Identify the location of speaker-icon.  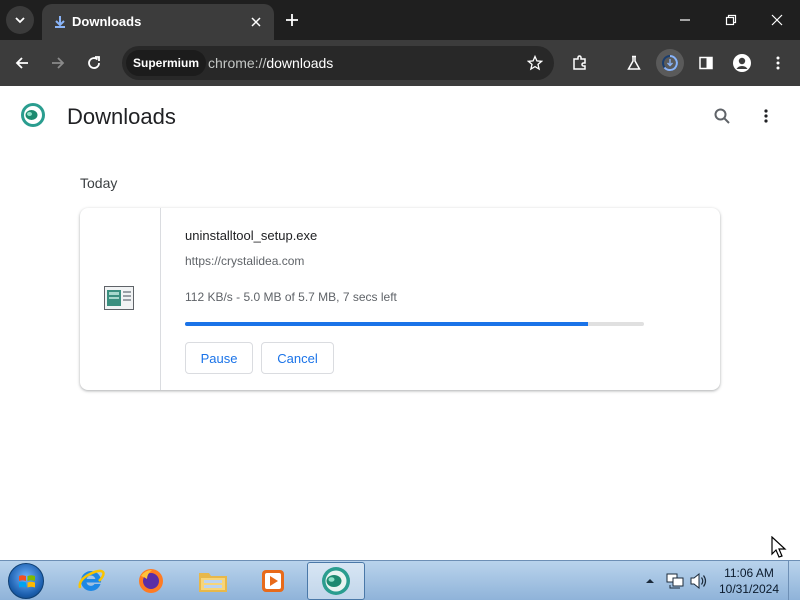
(698, 581).